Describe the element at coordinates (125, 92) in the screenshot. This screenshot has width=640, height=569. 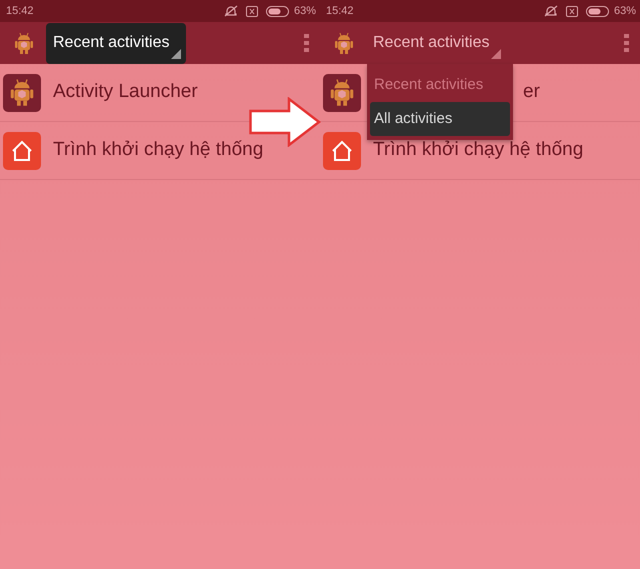
I see `app-name: Activity Launcher` at that location.